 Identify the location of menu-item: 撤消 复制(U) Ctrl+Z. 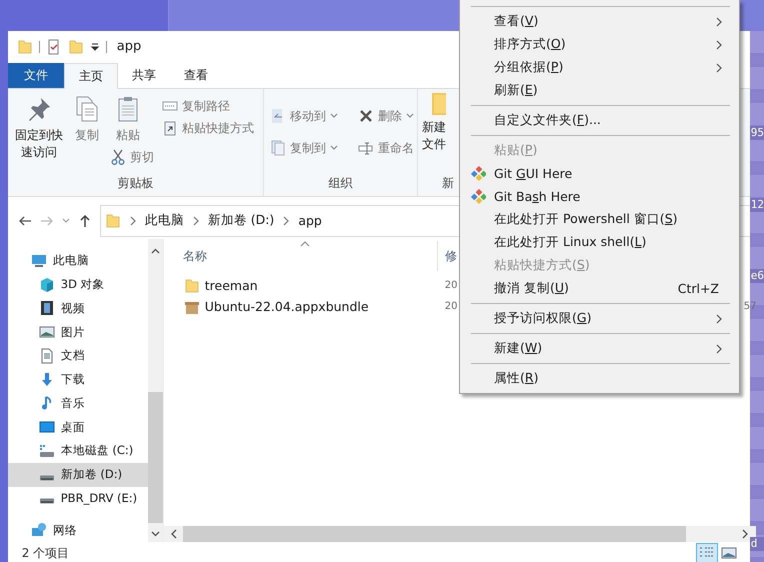
(599, 288).